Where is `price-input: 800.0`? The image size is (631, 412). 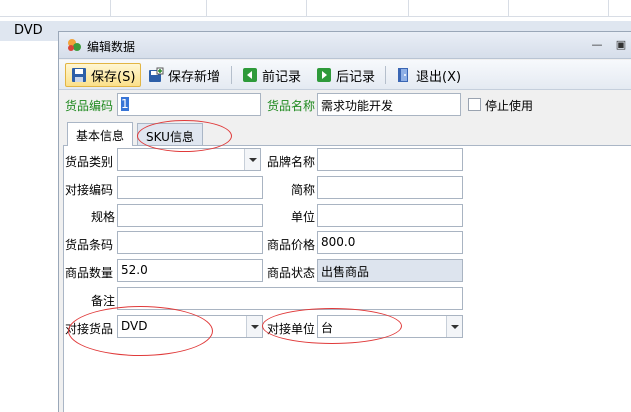
price-input: 800.0 is located at coordinates (390, 242).